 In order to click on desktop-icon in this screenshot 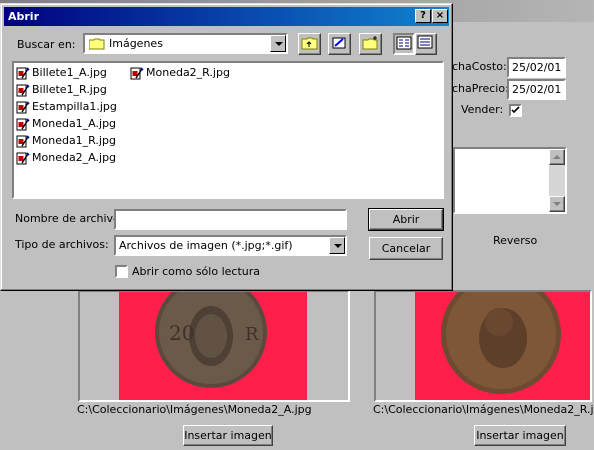, I will do `click(339, 43)`.